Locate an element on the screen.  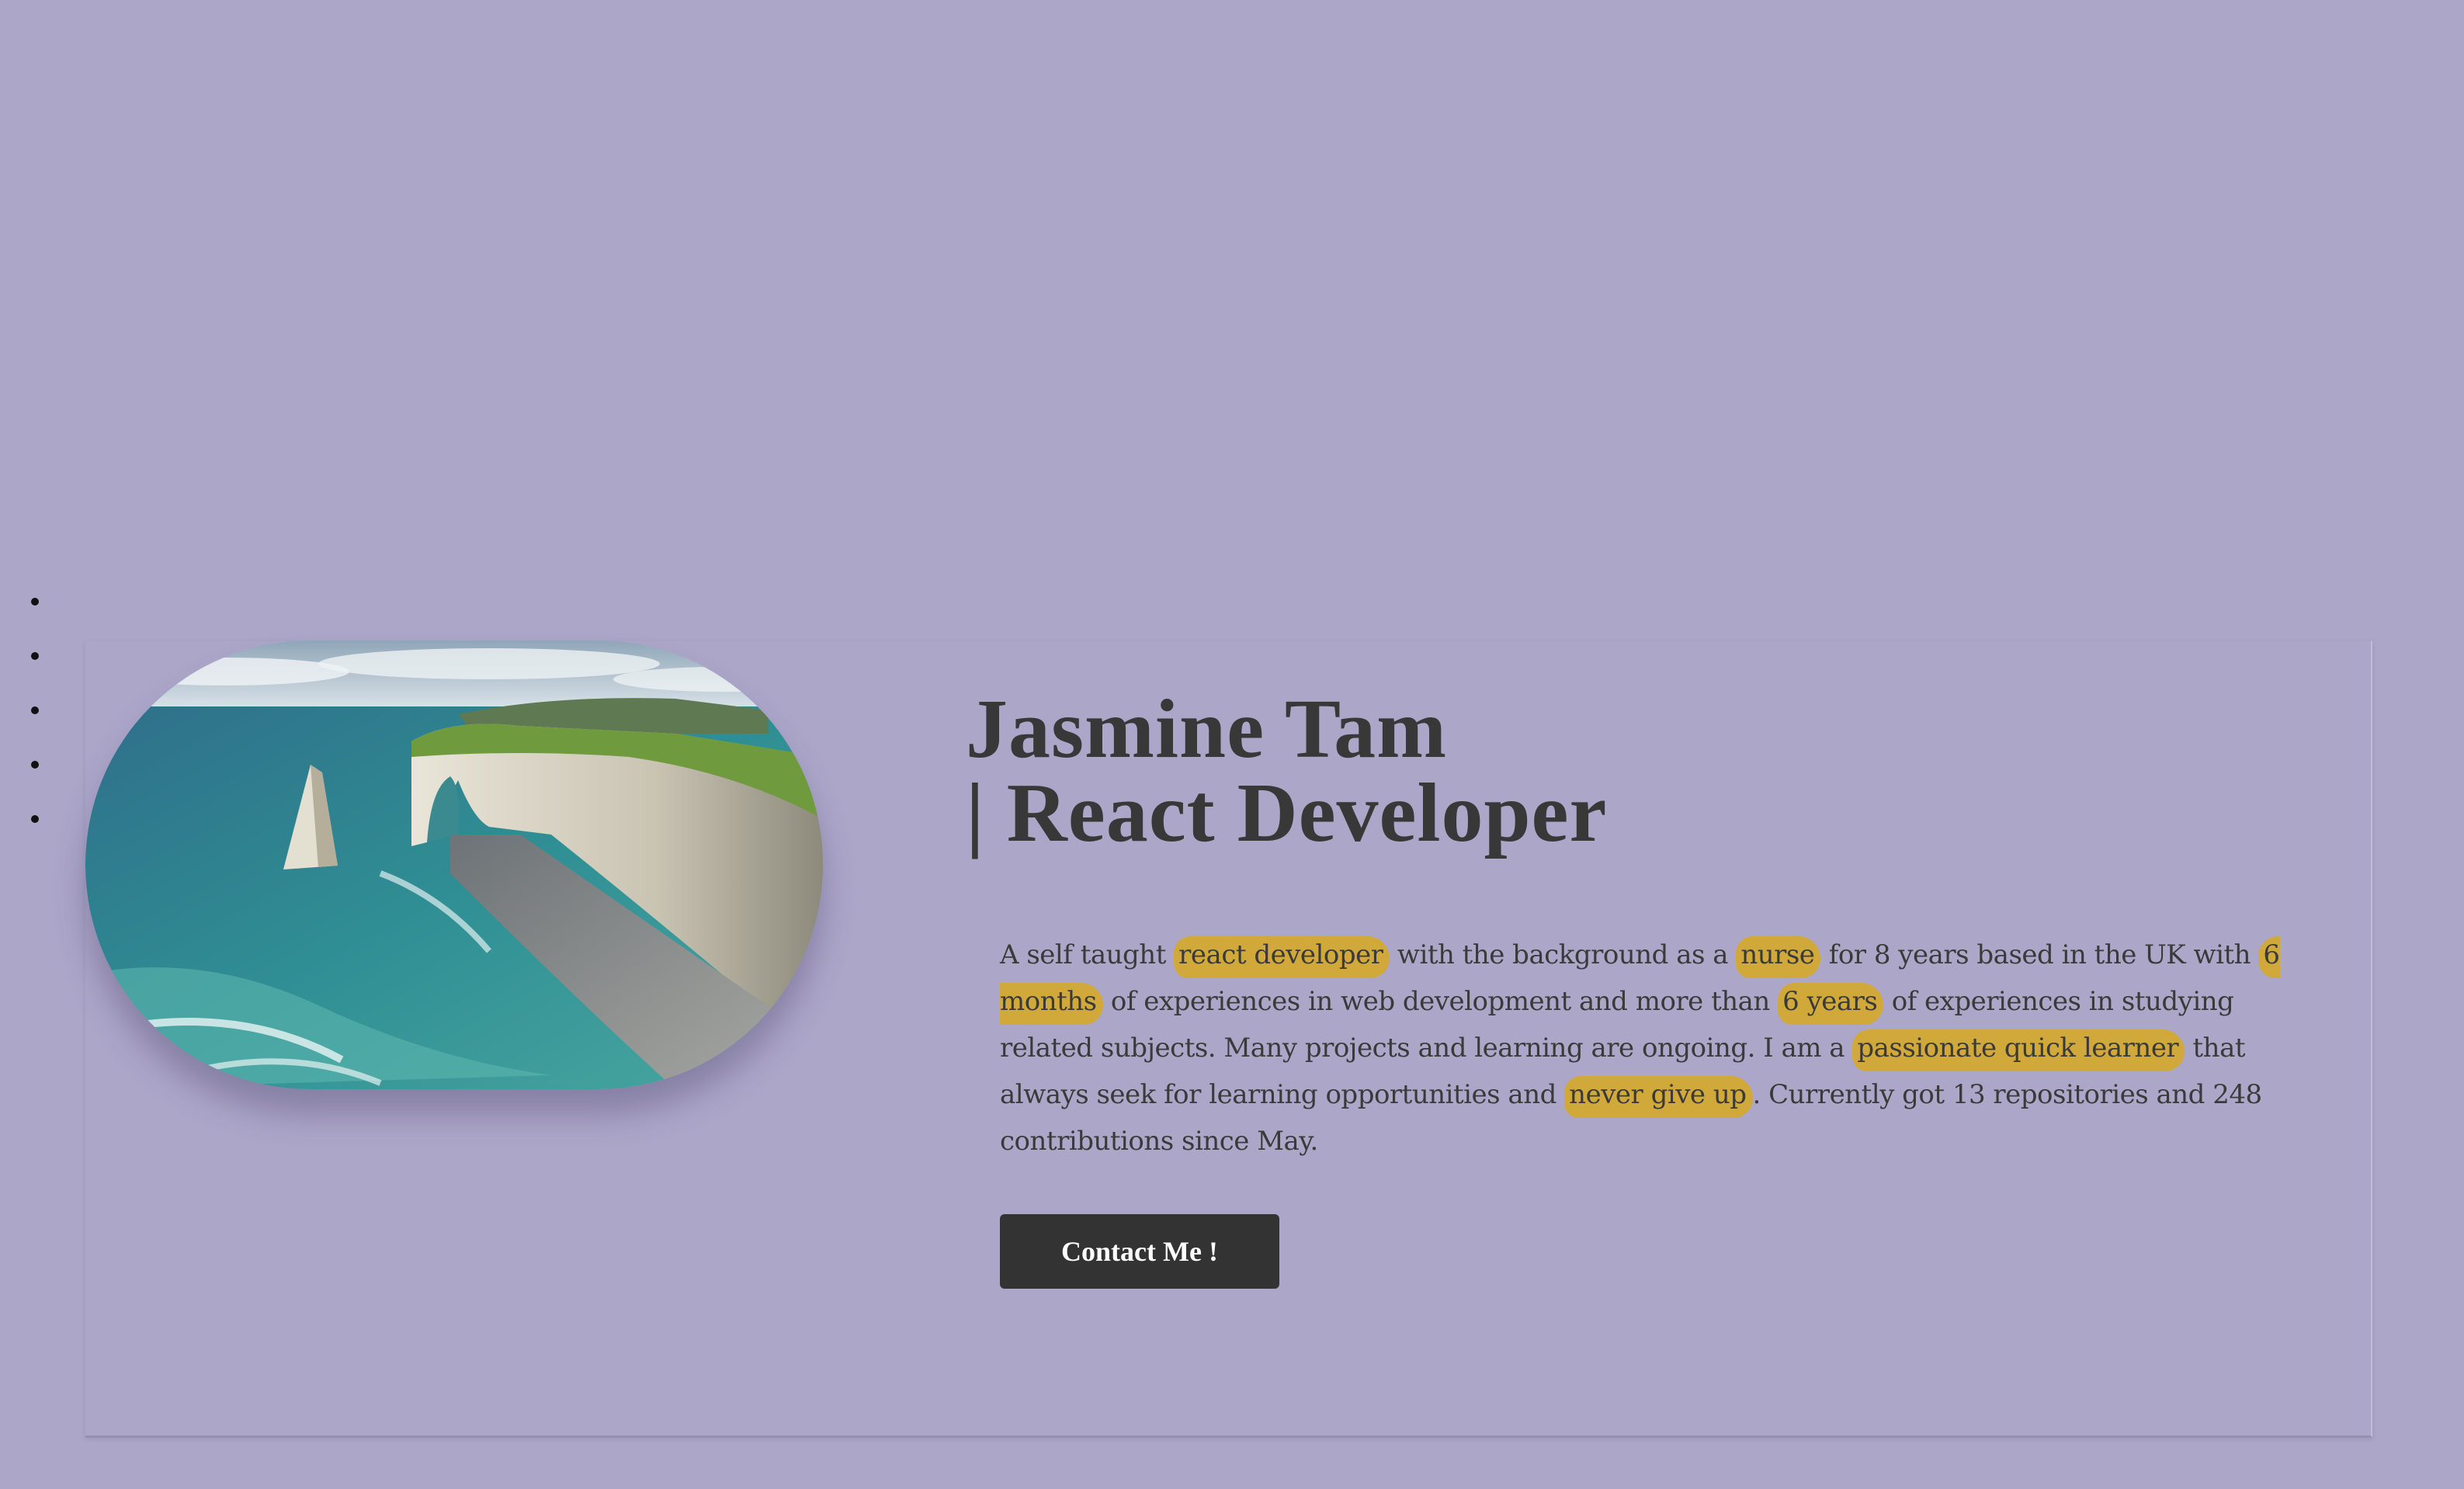
highlight: react developer is located at coordinates (1282, 957).